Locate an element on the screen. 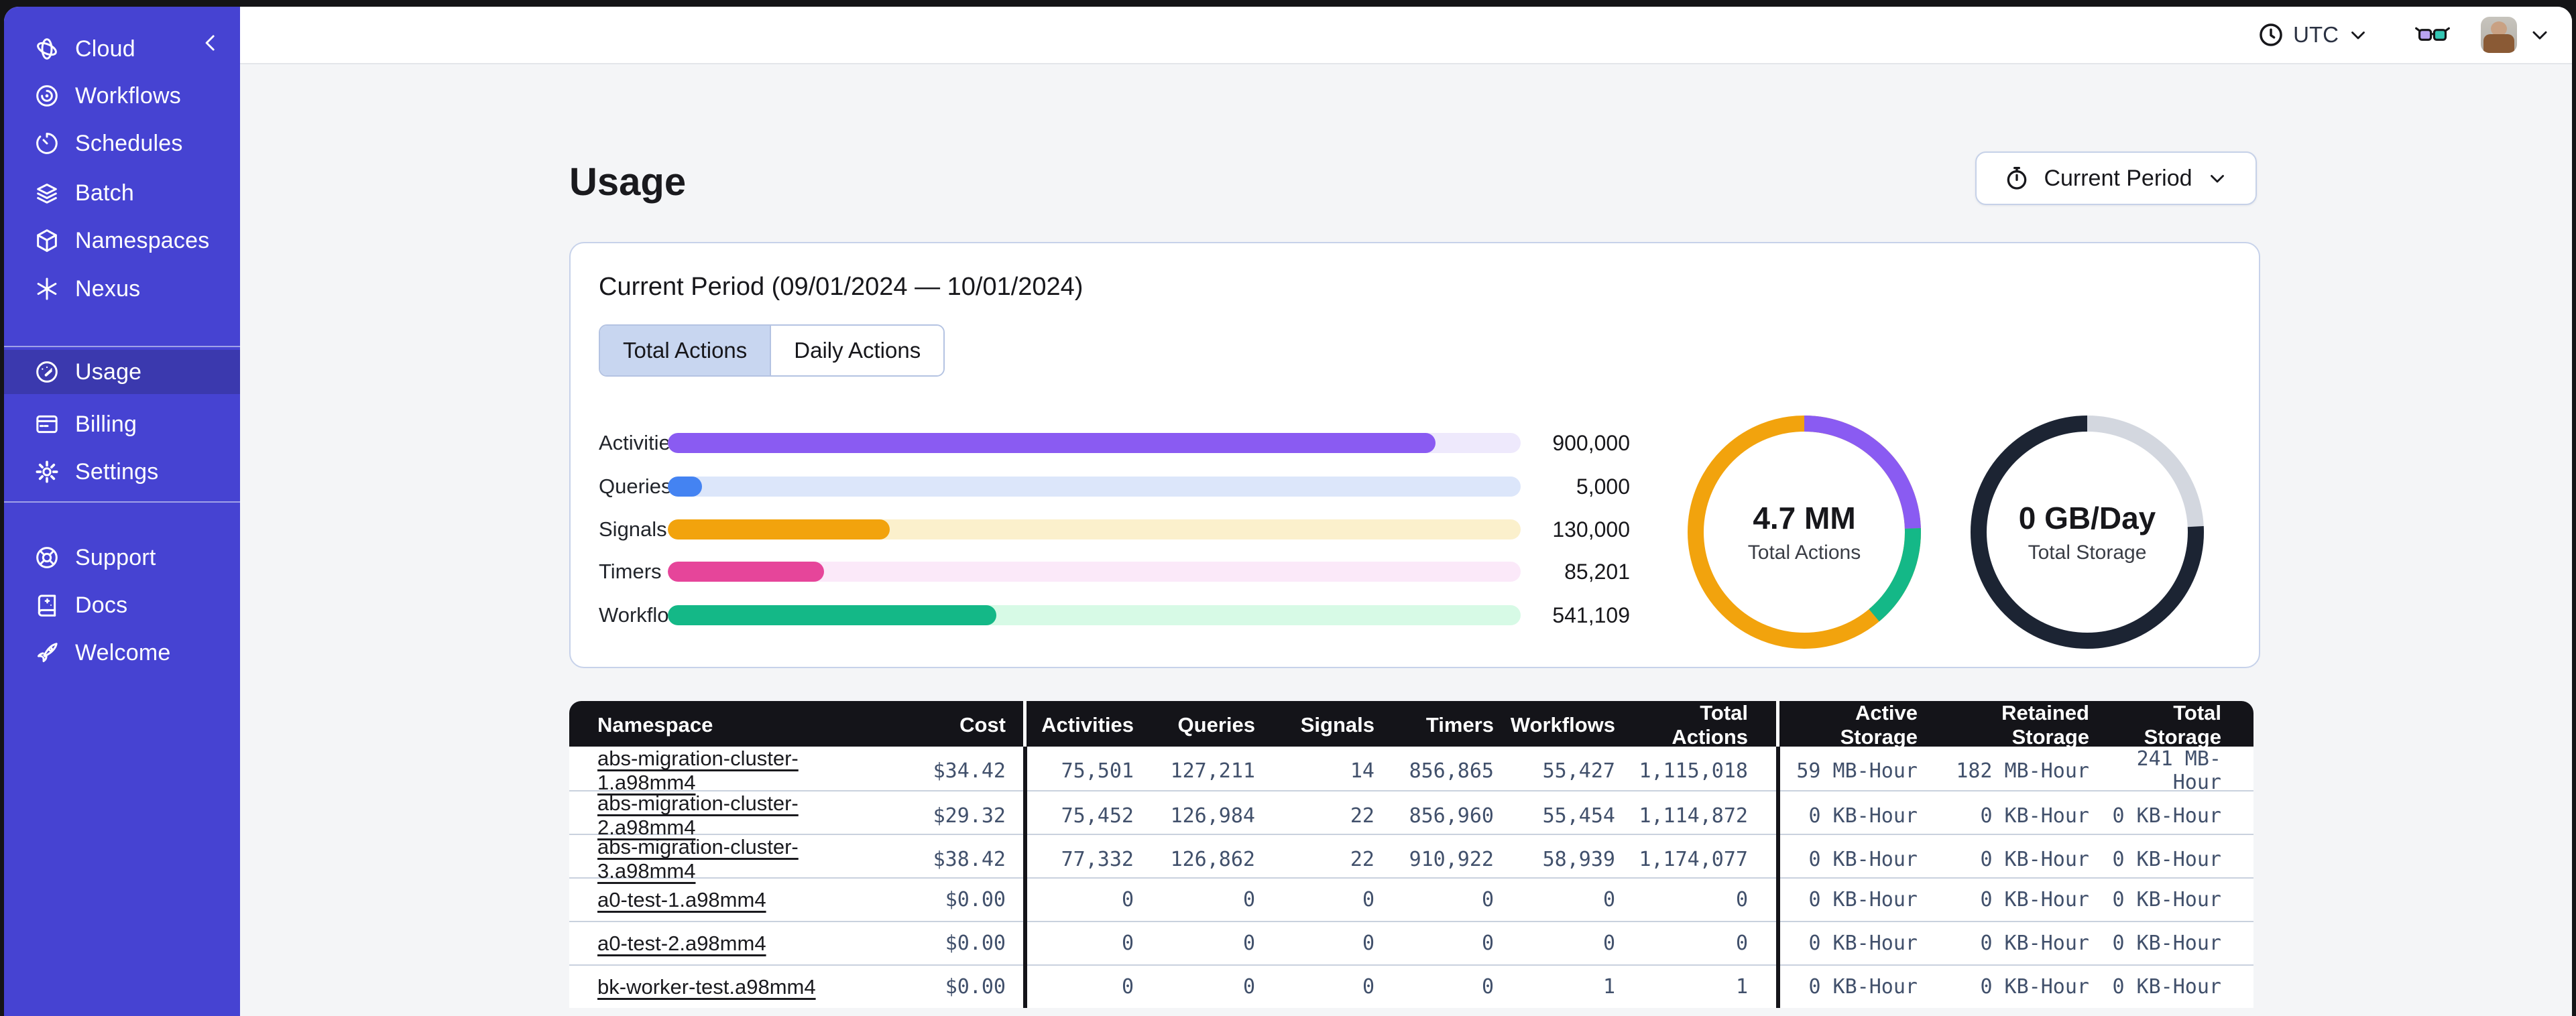 This screenshot has width=2576, height=1016. total-actions-label: Total Actions is located at coordinates (1804, 553).